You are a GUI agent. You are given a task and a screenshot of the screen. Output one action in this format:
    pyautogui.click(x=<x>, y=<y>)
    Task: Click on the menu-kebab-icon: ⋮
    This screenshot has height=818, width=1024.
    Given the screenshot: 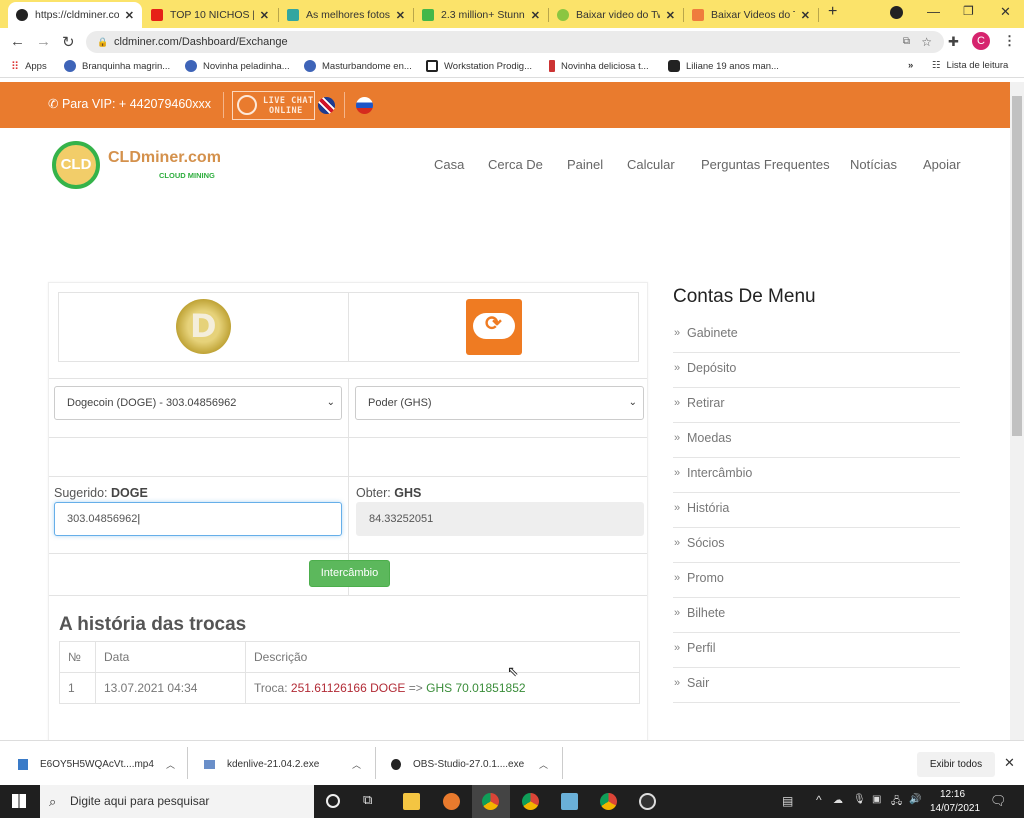 What is the action you would take?
    pyautogui.click(x=1009, y=41)
    